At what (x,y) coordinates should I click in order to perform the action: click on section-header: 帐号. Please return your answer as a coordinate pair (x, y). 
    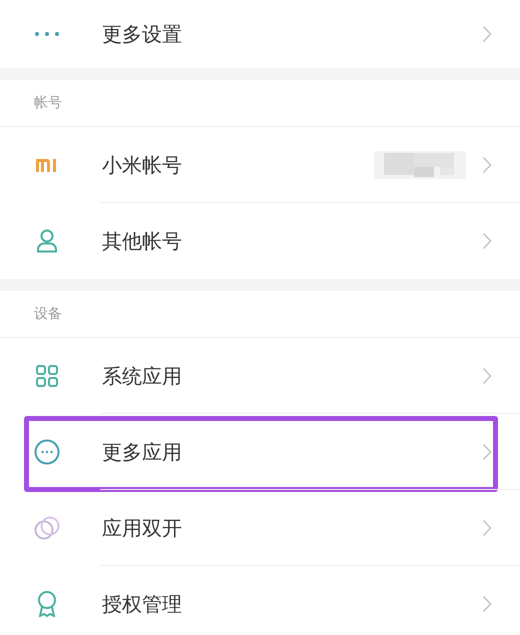
    Looking at the image, I should click on (260, 103).